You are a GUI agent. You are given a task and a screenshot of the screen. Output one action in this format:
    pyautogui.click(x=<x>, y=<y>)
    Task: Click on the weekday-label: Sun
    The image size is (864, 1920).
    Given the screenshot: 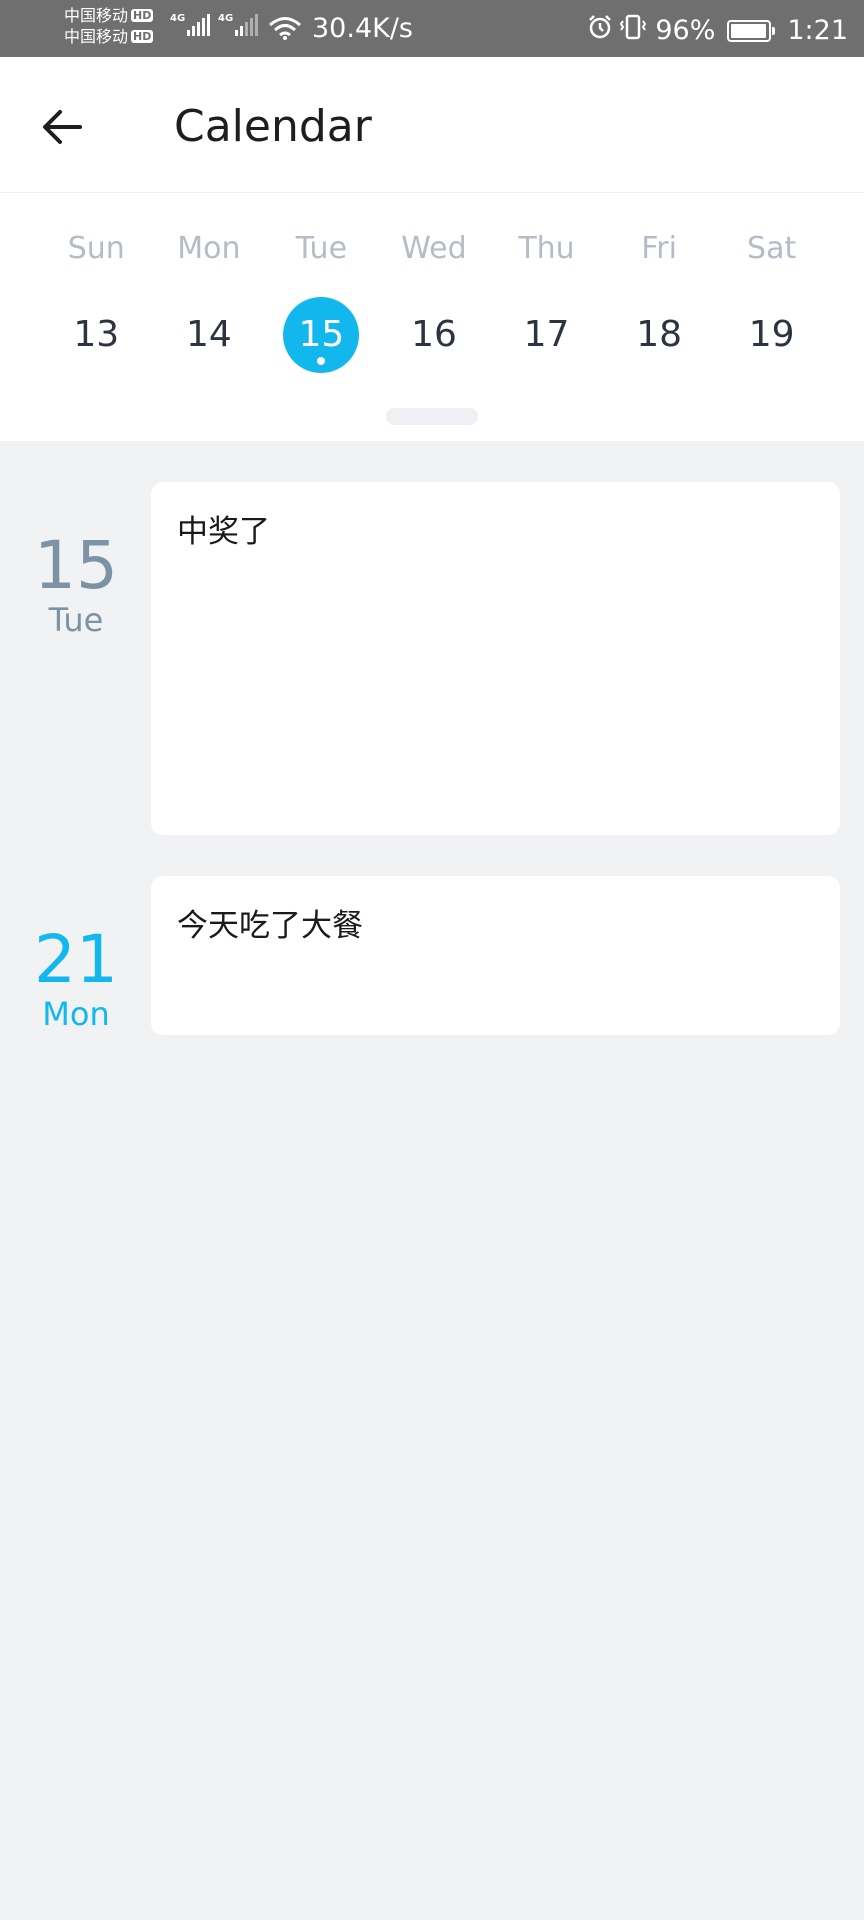 What is the action you would take?
    pyautogui.click(x=96, y=248)
    